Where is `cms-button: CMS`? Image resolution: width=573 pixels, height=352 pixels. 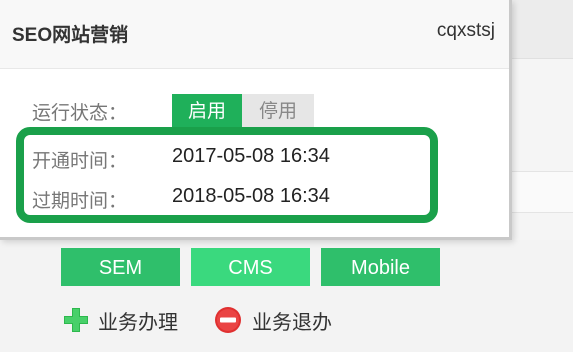 cms-button: CMS is located at coordinates (250, 267).